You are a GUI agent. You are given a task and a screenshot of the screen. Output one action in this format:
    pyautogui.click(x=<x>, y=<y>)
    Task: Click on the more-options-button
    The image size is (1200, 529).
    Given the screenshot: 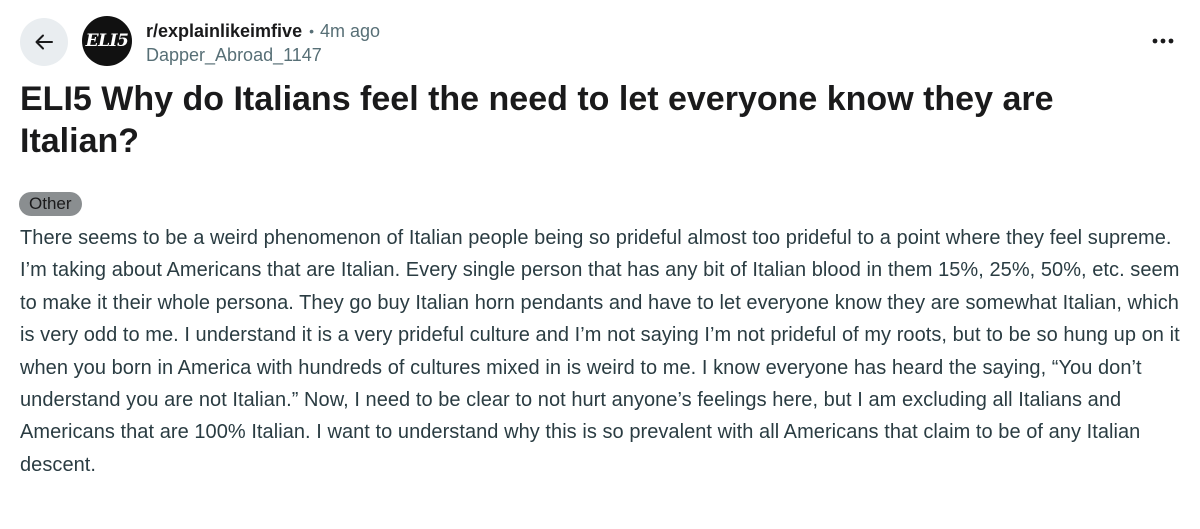 What is the action you would take?
    pyautogui.click(x=1163, y=41)
    